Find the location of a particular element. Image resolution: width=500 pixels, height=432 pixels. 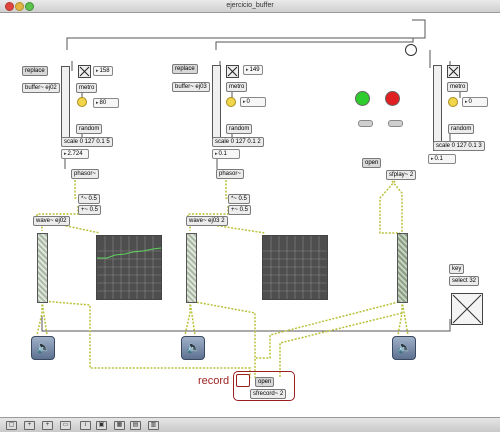

record-toggle is located at coordinates (243, 380).